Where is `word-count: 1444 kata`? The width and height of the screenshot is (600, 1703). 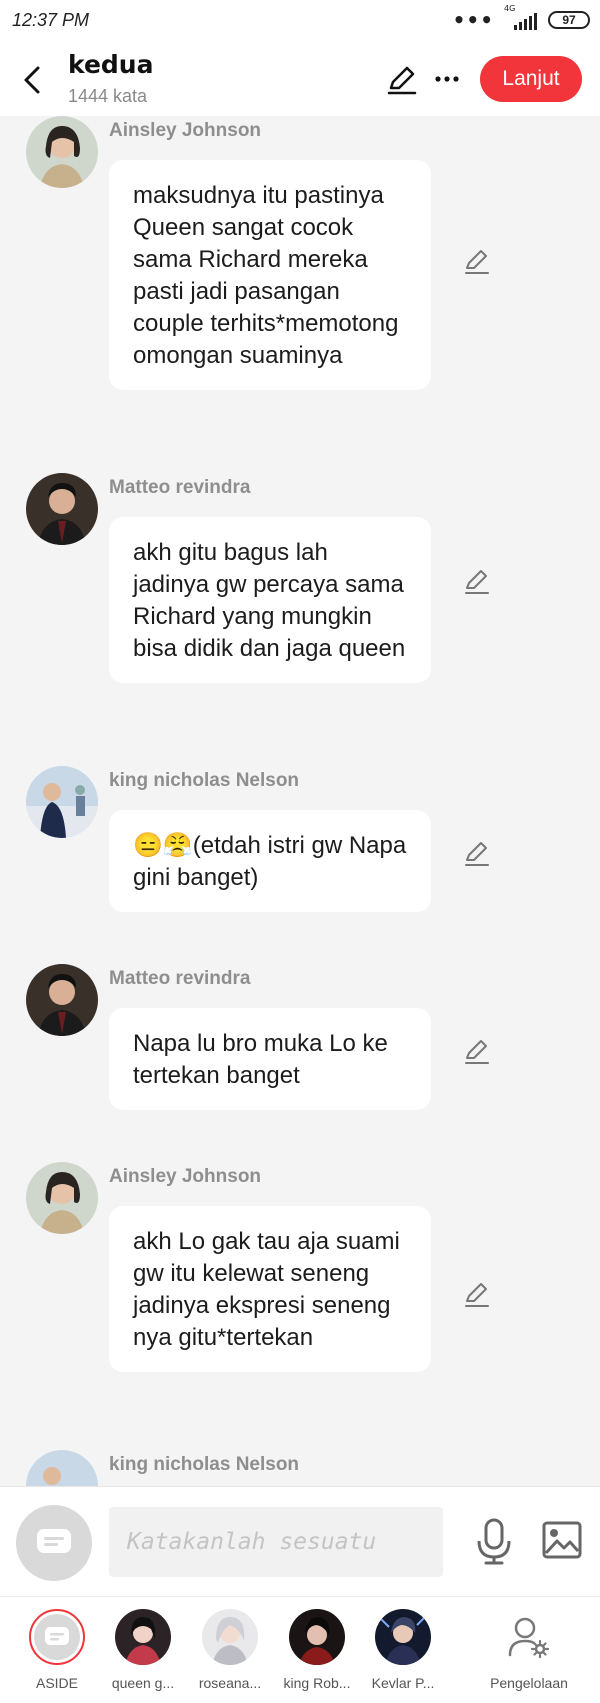 word-count: 1444 kata is located at coordinates (108, 96).